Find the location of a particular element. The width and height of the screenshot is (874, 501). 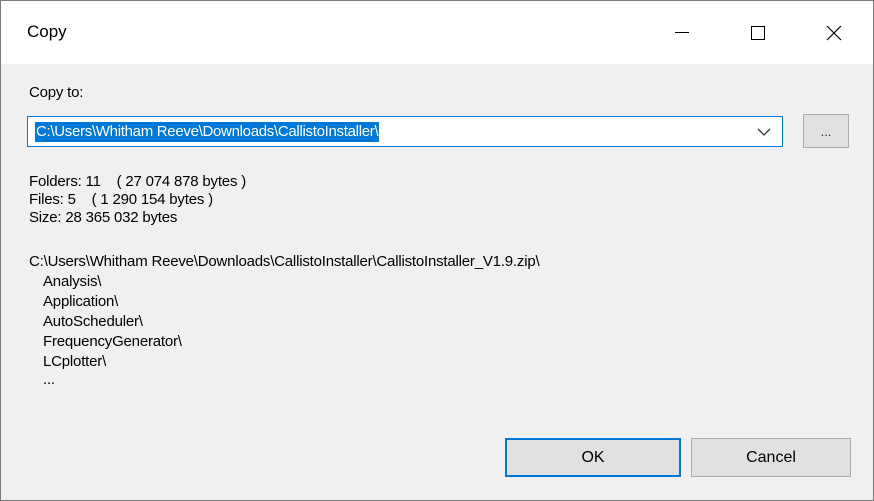

list-item: Analysis\ is located at coordinates (72, 281).